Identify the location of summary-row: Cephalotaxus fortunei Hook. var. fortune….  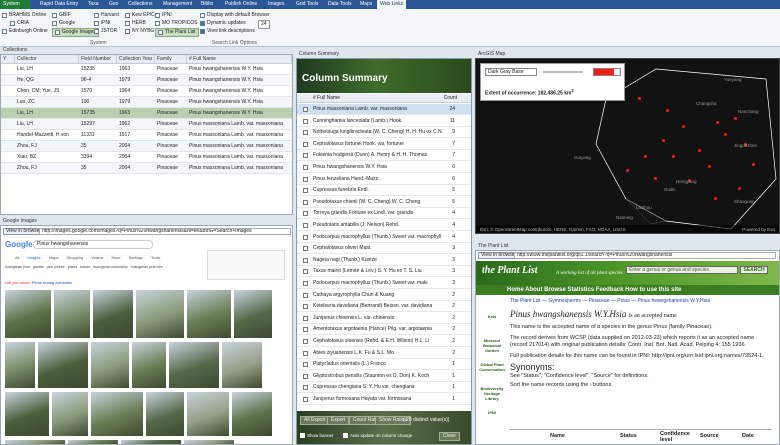
(384, 144).